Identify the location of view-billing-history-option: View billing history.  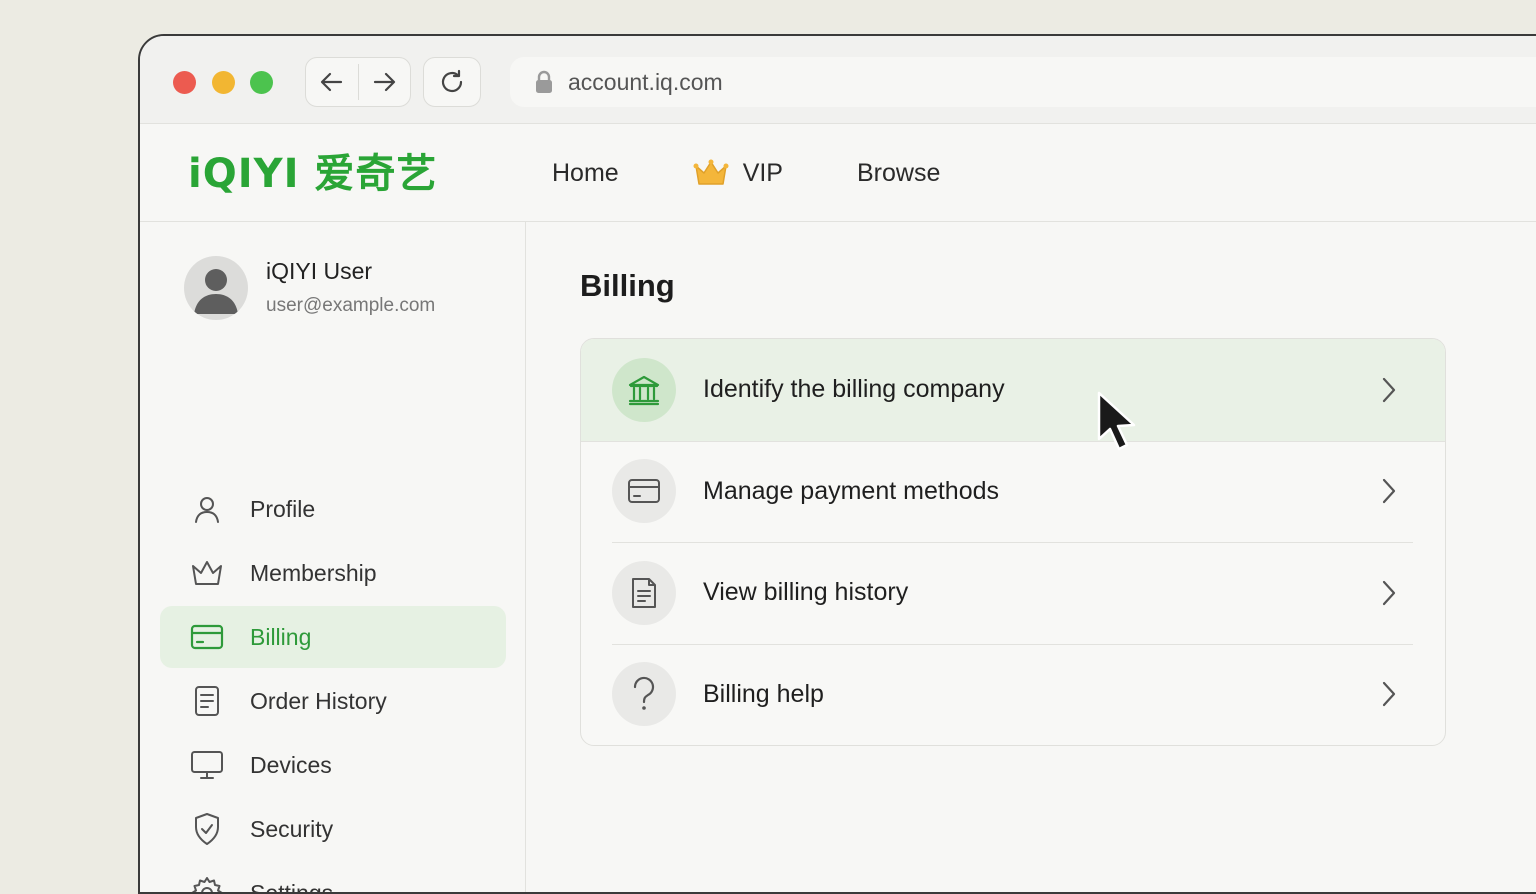
(1013, 593).